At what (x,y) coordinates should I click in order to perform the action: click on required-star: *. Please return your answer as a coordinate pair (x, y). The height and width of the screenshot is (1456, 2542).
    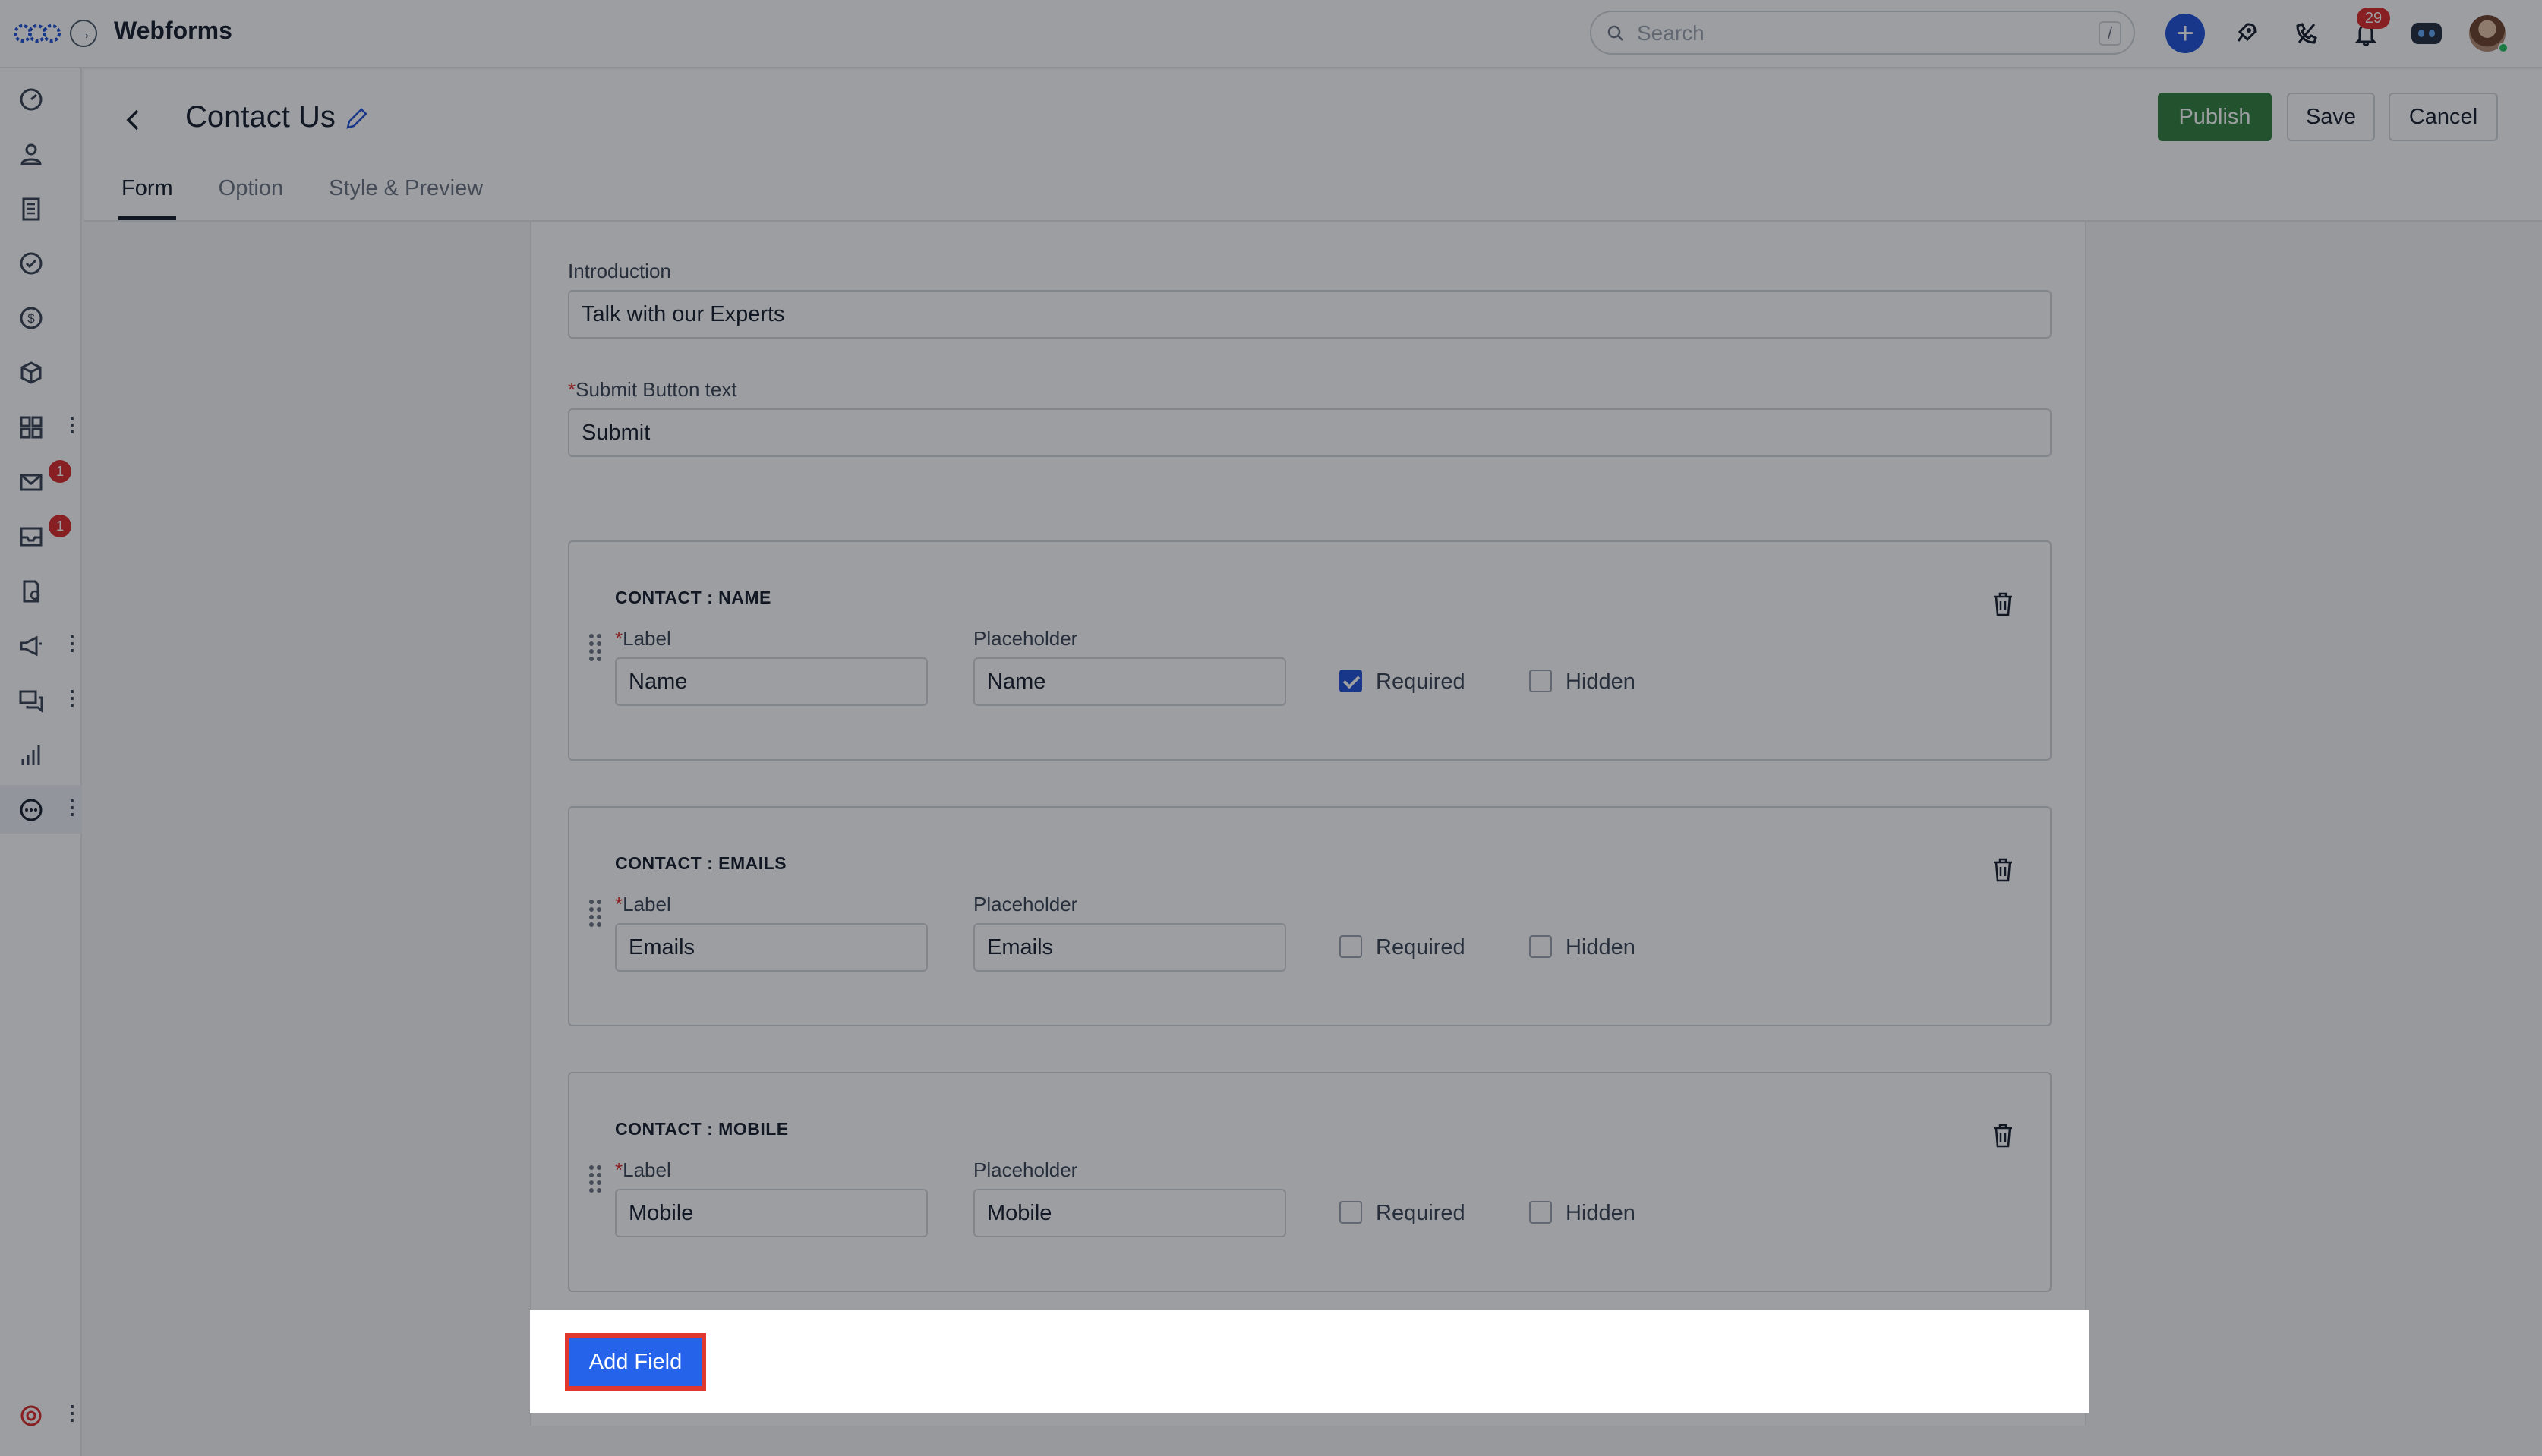
    Looking at the image, I should click on (572, 389).